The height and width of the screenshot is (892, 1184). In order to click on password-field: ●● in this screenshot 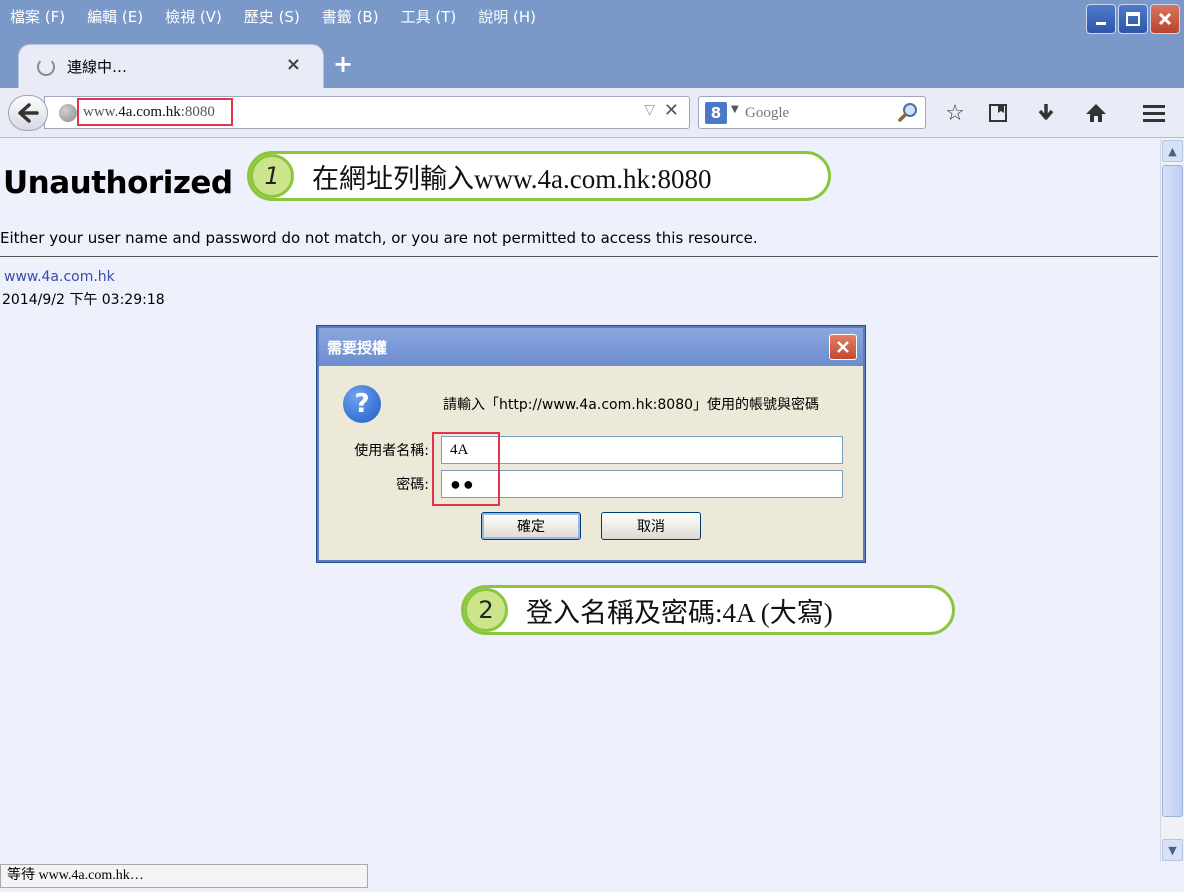, I will do `click(642, 484)`.